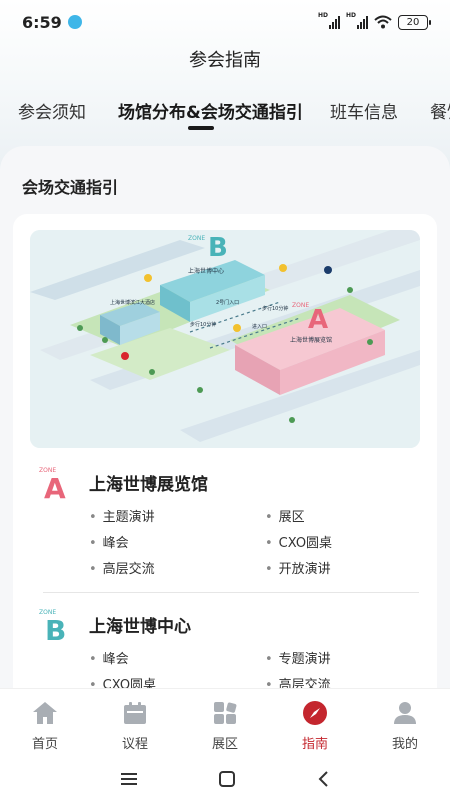 This screenshot has width=450, height=800. Describe the element at coordinates (364, 110) in the screenshot. I see `tab-shuttle: 班车信息` at that location.